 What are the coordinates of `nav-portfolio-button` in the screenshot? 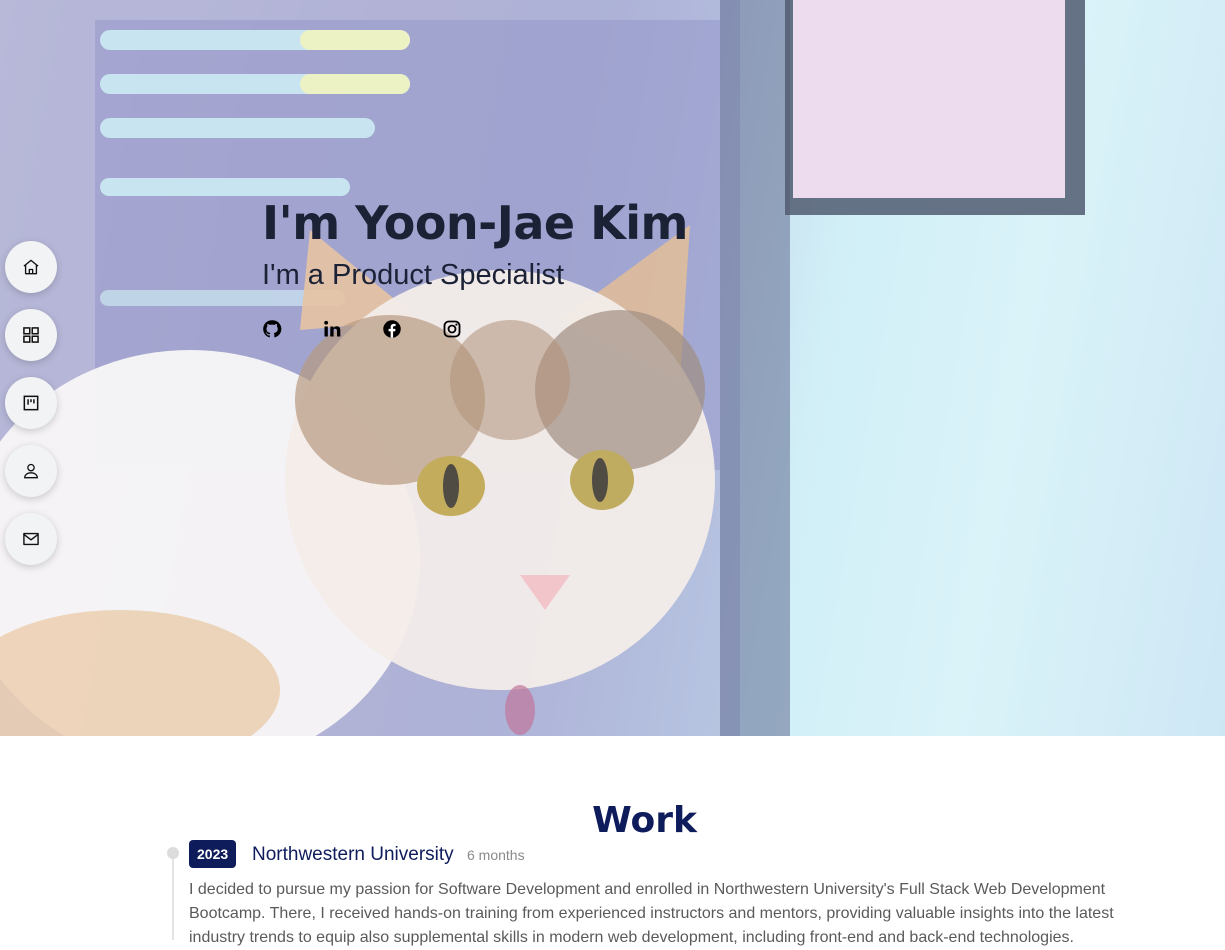 It's located at (31, 335).